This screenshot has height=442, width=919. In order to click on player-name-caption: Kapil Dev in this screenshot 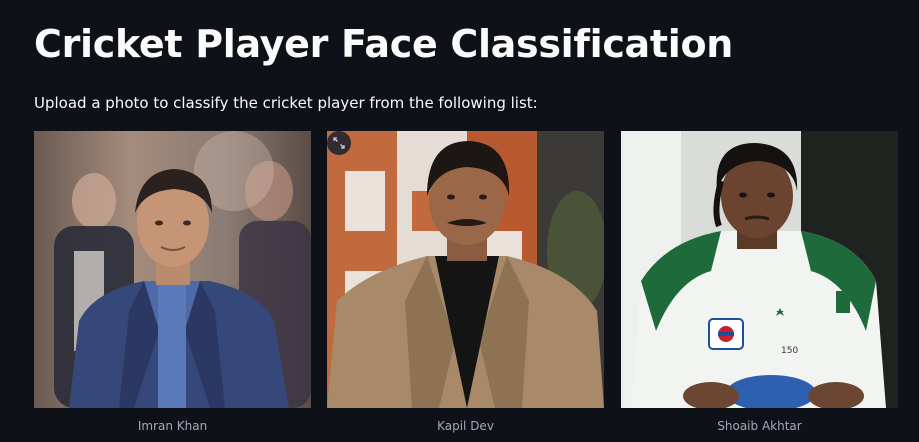, I will do `click(465, 426)`.